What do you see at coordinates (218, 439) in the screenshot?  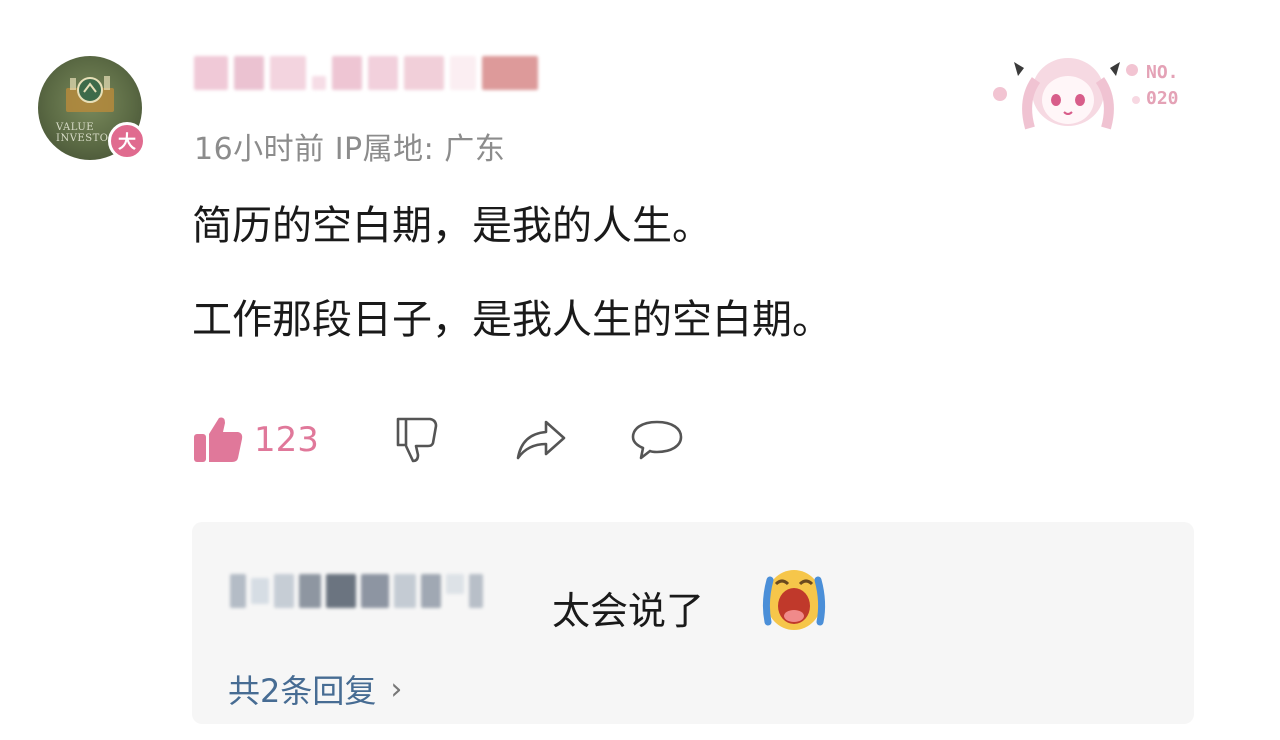 I see `thumbs-up-icon` at bounding box center [218, 439].